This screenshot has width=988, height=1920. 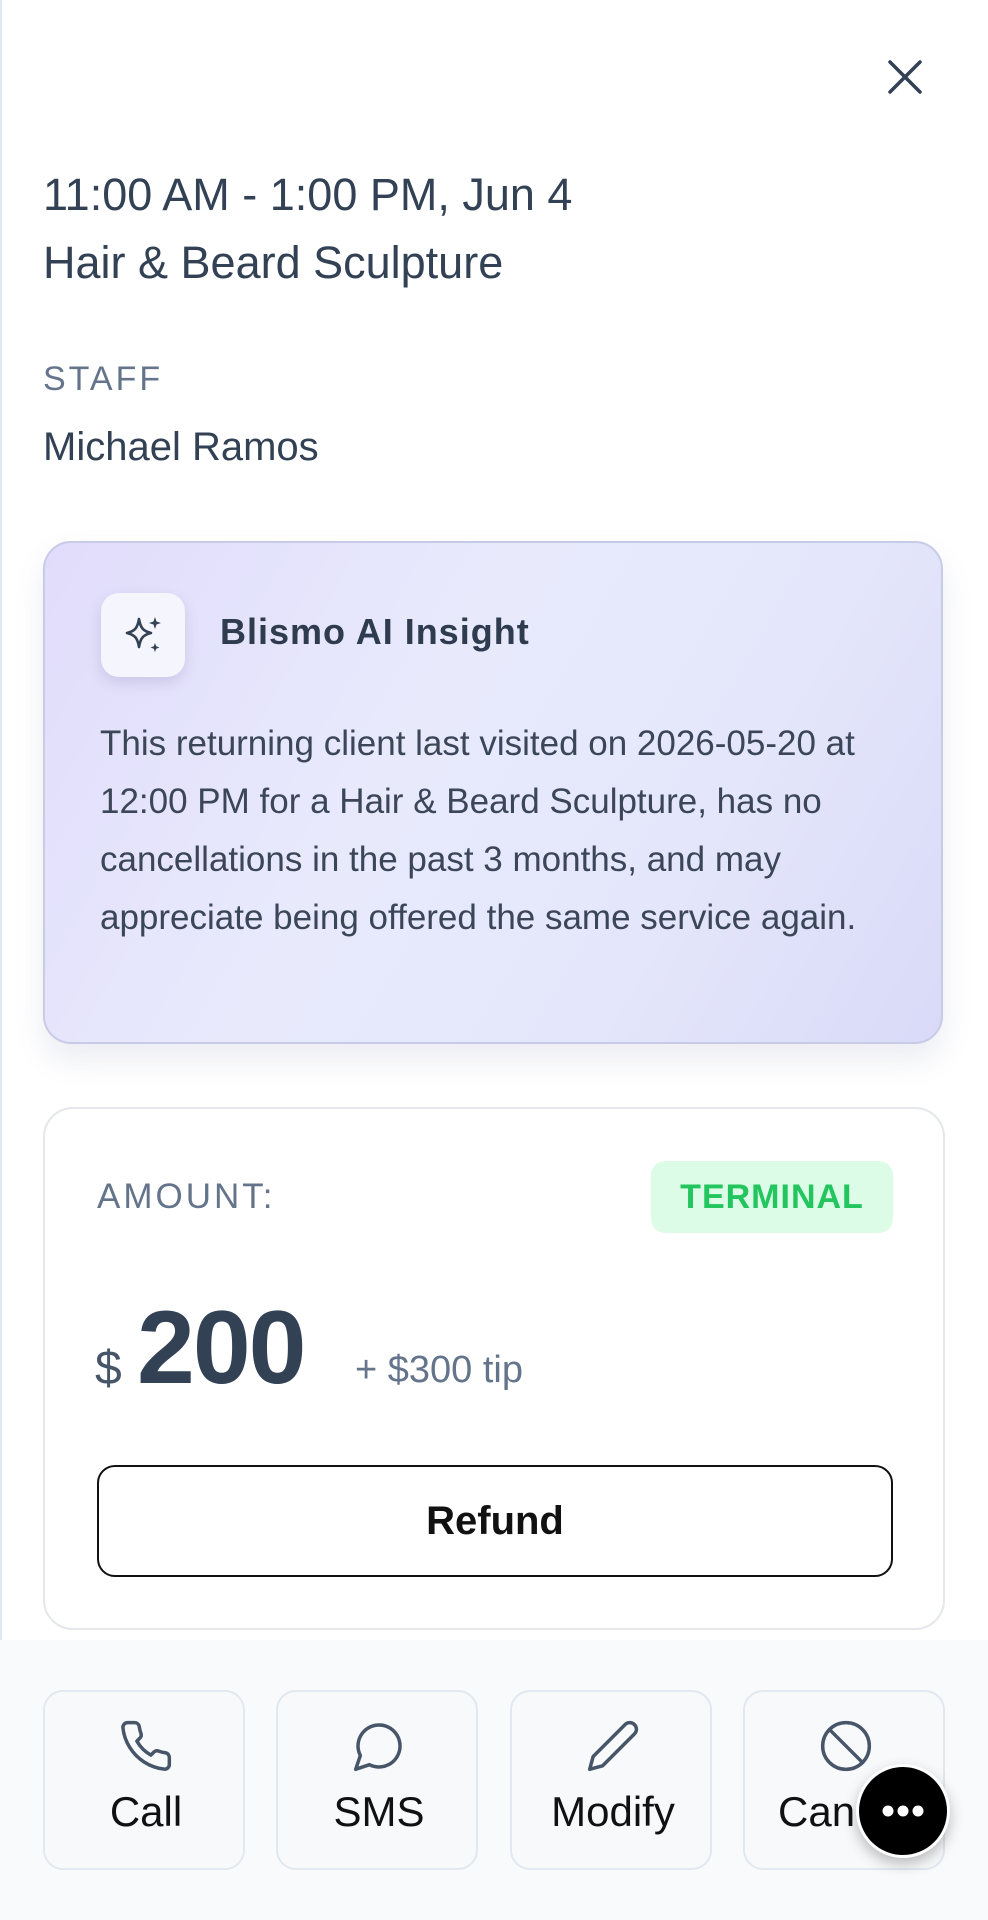 What do you see at coordinates (273, 262) in the screenshot?
I see `service-name: Hair & Beard Sculpture` at bounding box center [273, 262].